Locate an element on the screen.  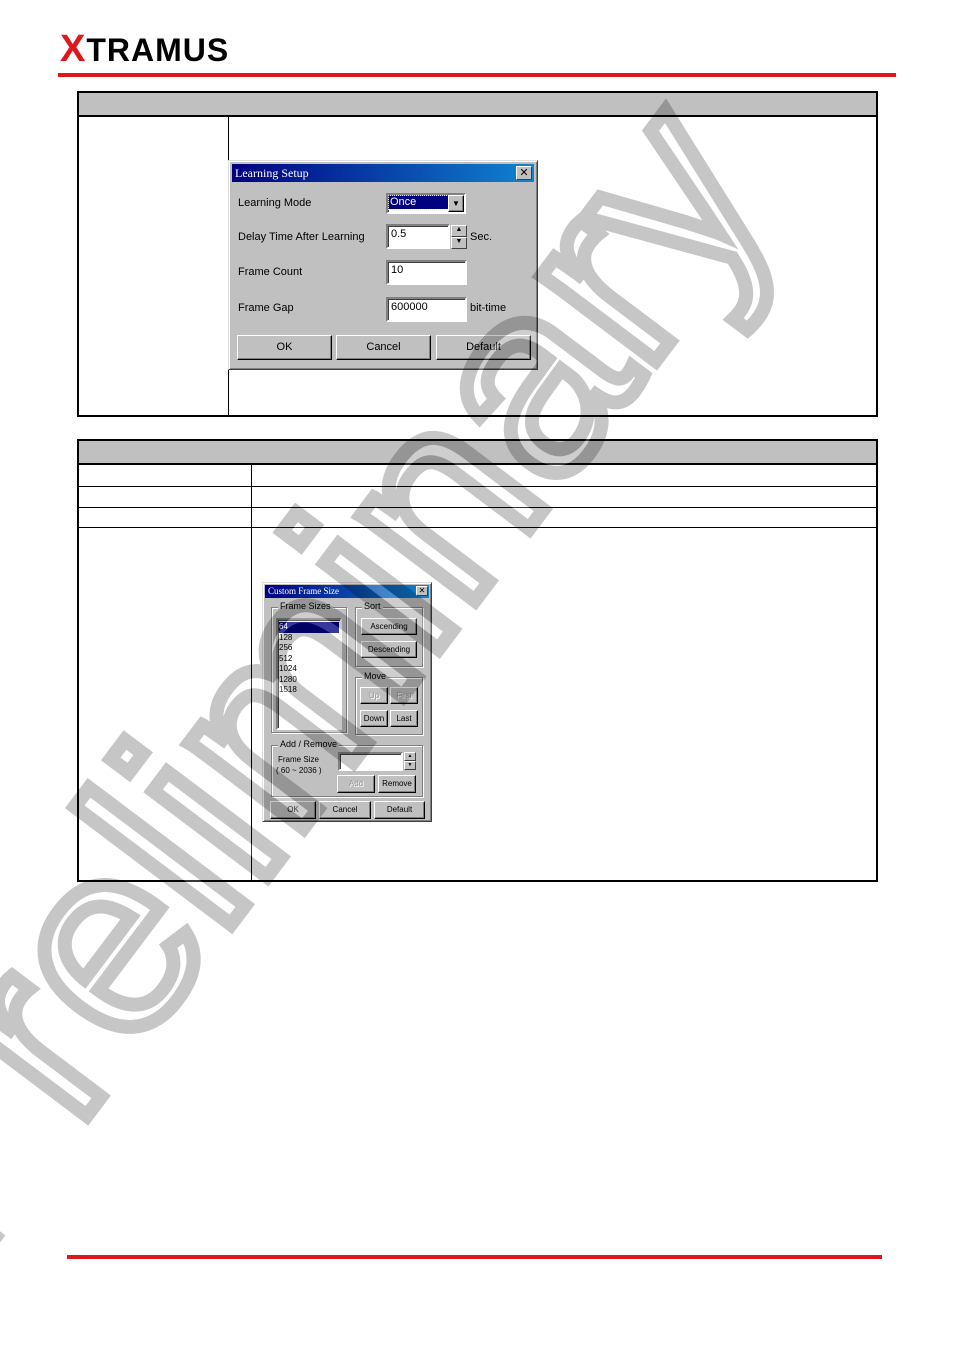
delay-time-unit: Sec. is located at coordinates (481, 237).